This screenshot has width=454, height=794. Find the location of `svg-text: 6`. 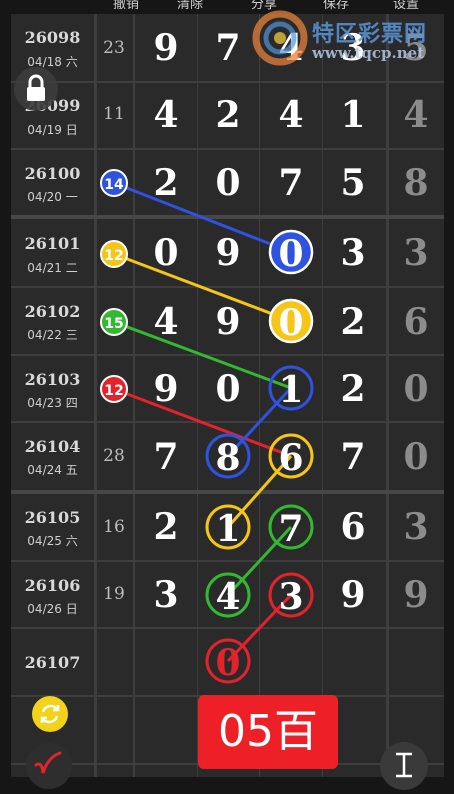

svg-text: 6 is located at coordinates (290, 458).